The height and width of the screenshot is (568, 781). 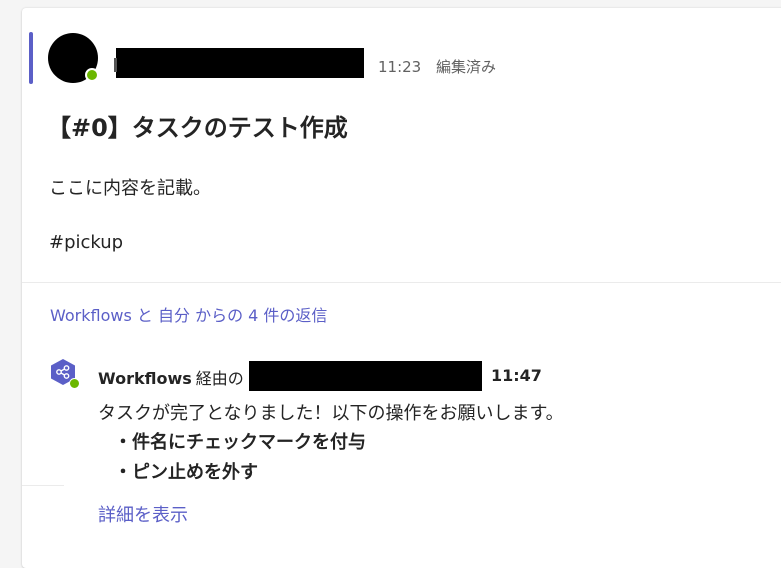 I want to click on redaction-edge, so click(x=115, y=65).